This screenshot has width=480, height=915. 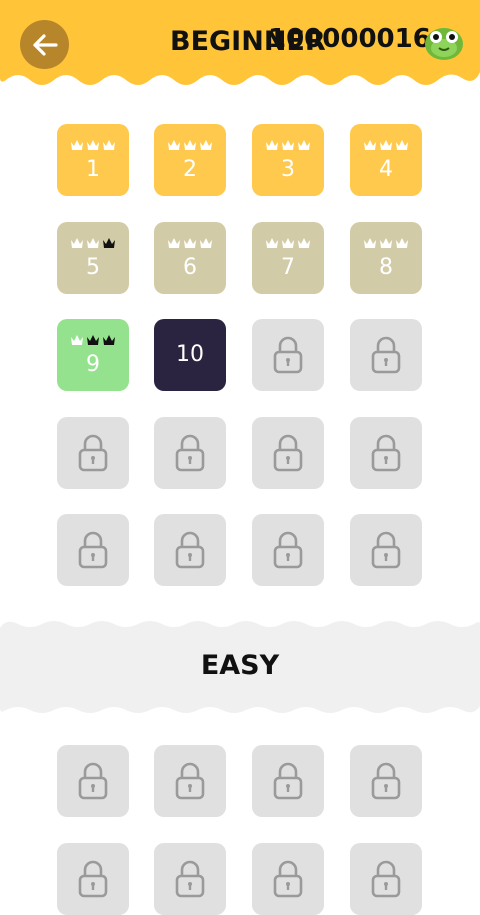 I want to click on level-number: 7, so click(x=288, y=267).